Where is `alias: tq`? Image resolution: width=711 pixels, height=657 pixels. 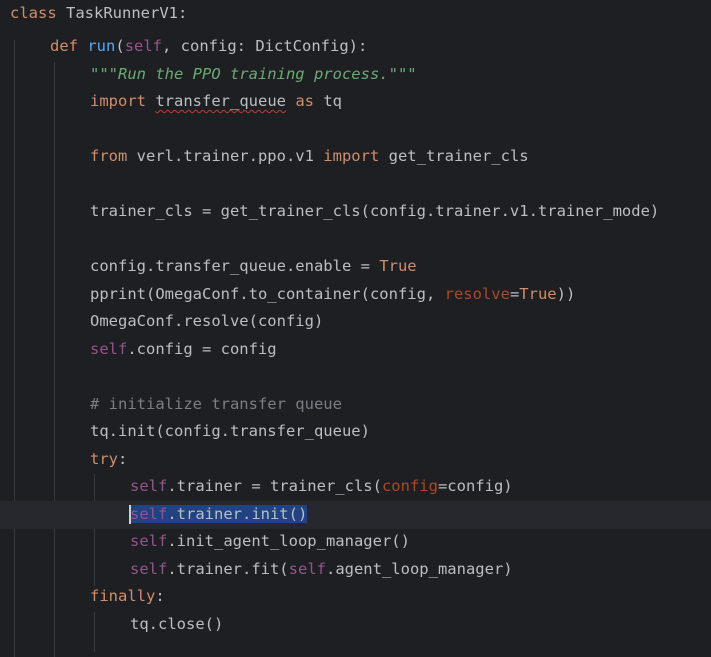 alias: tq is located at coordinates (328, 101).